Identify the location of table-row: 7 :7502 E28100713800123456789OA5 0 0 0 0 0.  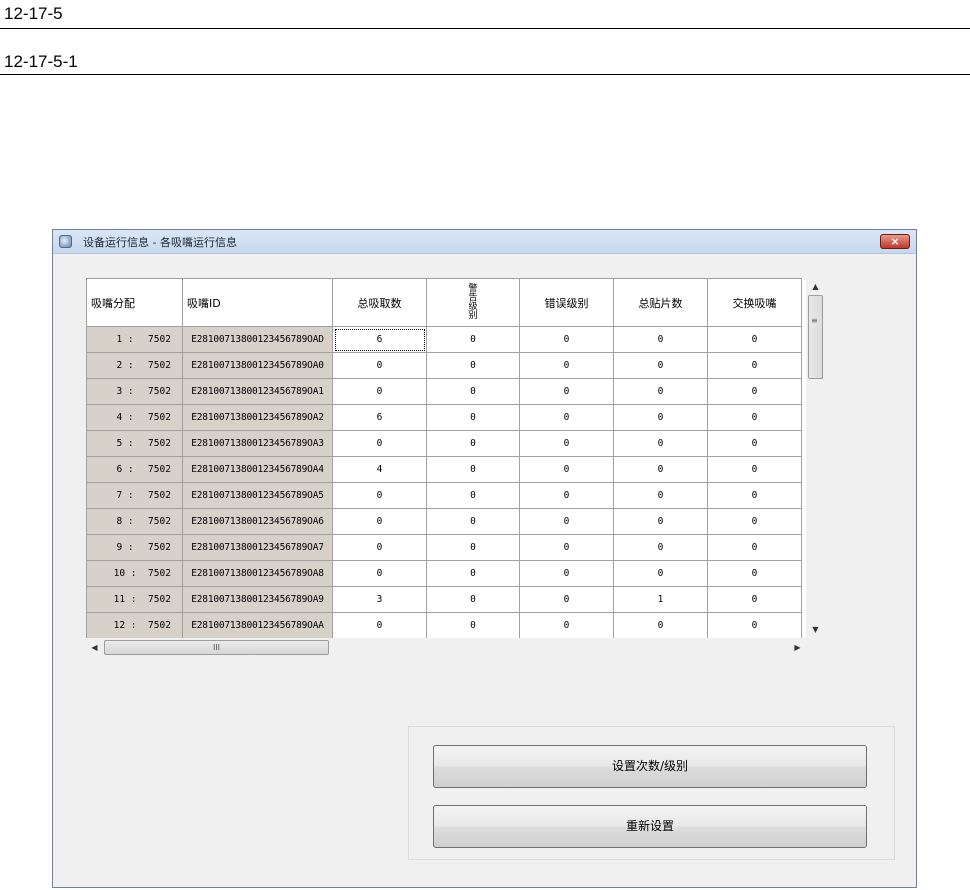
(444, 495).